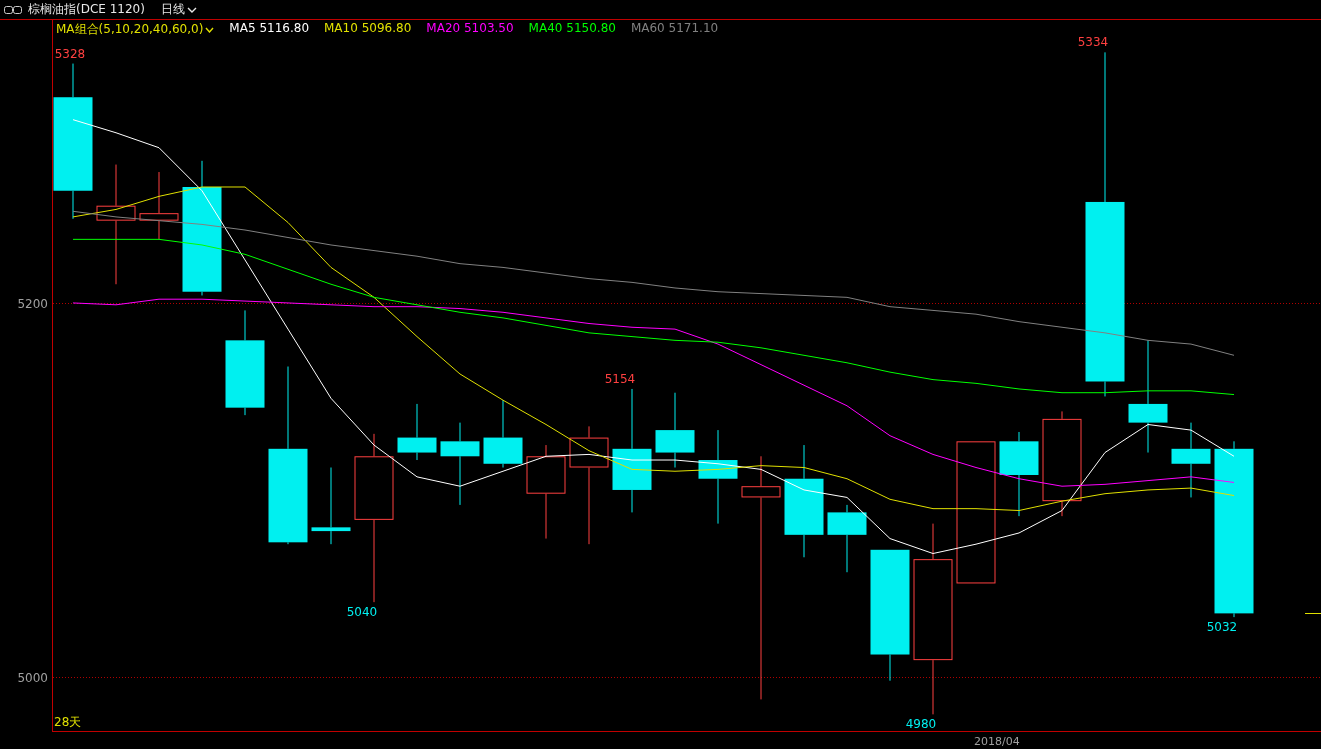 The height and width of the screenshot is (749, 1321). What do you see at coordinates (674, 29) in the screenshot?
I see `ma-legend-value: MA60 5171.10` at bounding box center [674, 29].